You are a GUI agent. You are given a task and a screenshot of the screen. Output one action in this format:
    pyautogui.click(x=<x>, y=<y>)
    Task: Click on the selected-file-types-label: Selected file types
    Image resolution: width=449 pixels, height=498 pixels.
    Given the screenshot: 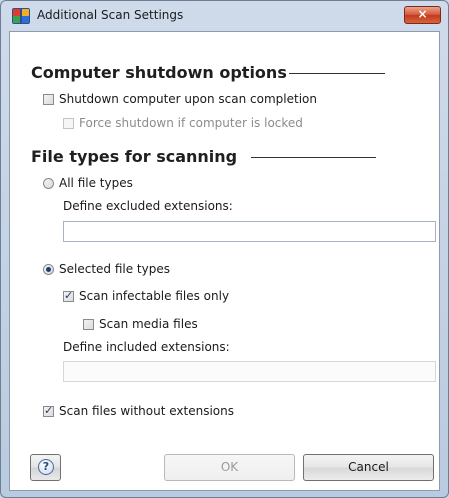 What is the action you would take?
    pyautogui.click(x=114, y=269)
    